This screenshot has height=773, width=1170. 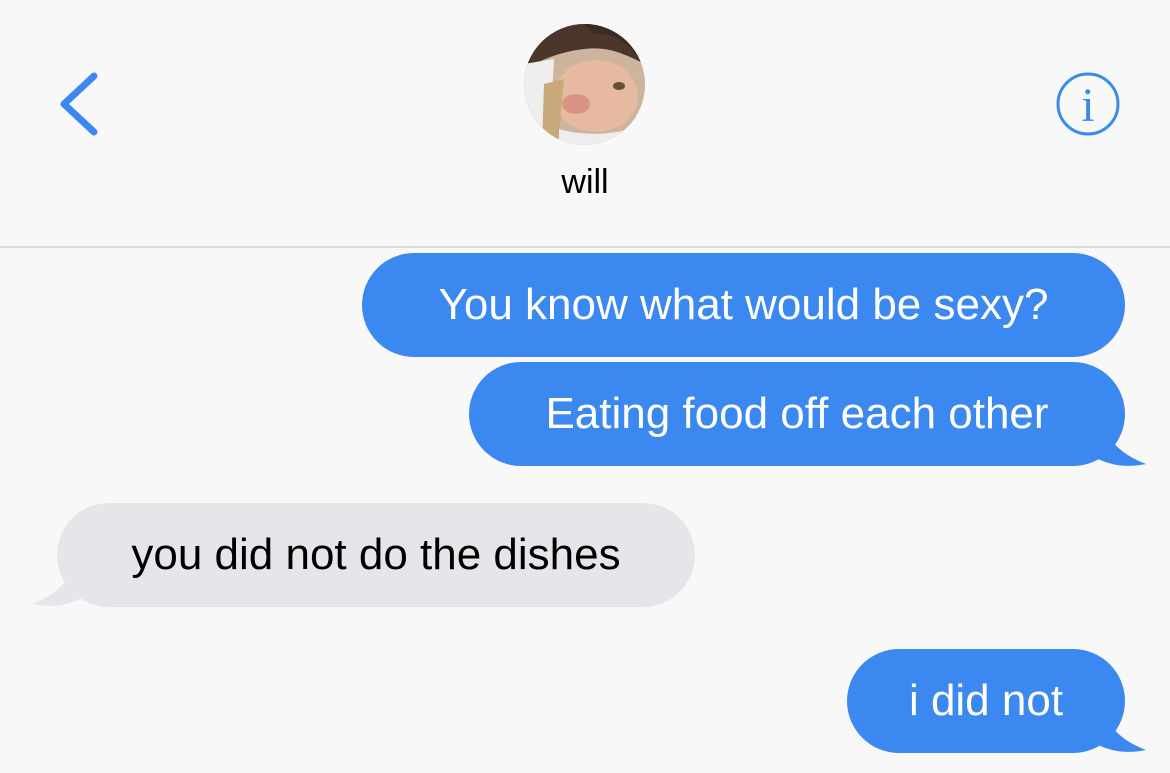 I want to click on message-bubble-outgoing: You know what would be sexy?, so click(x=743, y=305).